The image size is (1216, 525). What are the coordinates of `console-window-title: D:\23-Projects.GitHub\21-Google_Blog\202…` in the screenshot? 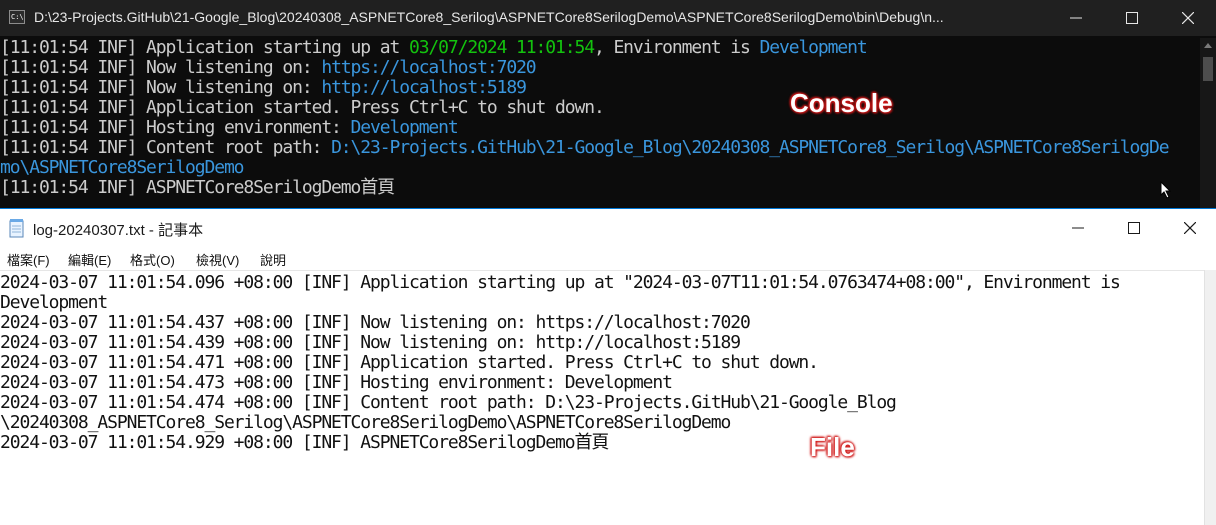 It's located at (489, 17).